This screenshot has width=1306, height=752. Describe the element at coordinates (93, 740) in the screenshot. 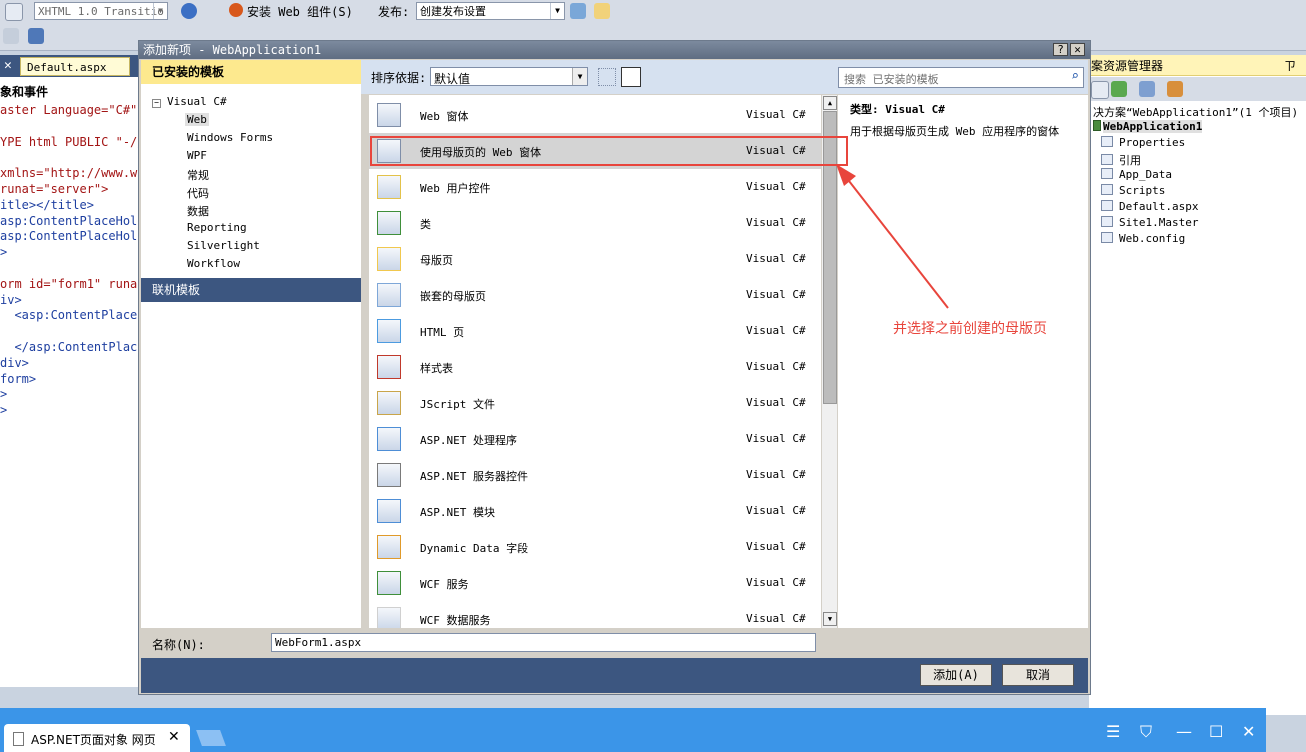

I see `browser-tab-title: ASP.NET页面对象 网页` at that location.